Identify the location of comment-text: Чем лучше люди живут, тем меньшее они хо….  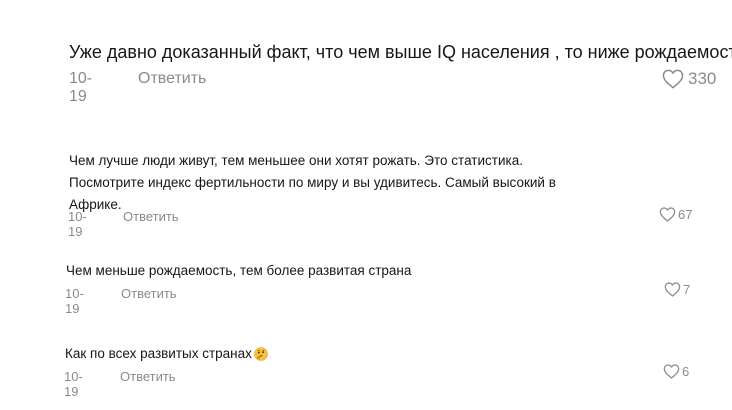
(312, 182).